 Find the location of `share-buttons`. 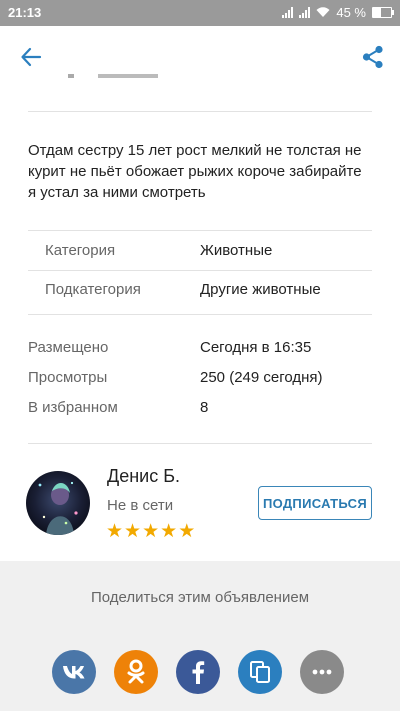

share-buttons is located at coordinates (198, 672).